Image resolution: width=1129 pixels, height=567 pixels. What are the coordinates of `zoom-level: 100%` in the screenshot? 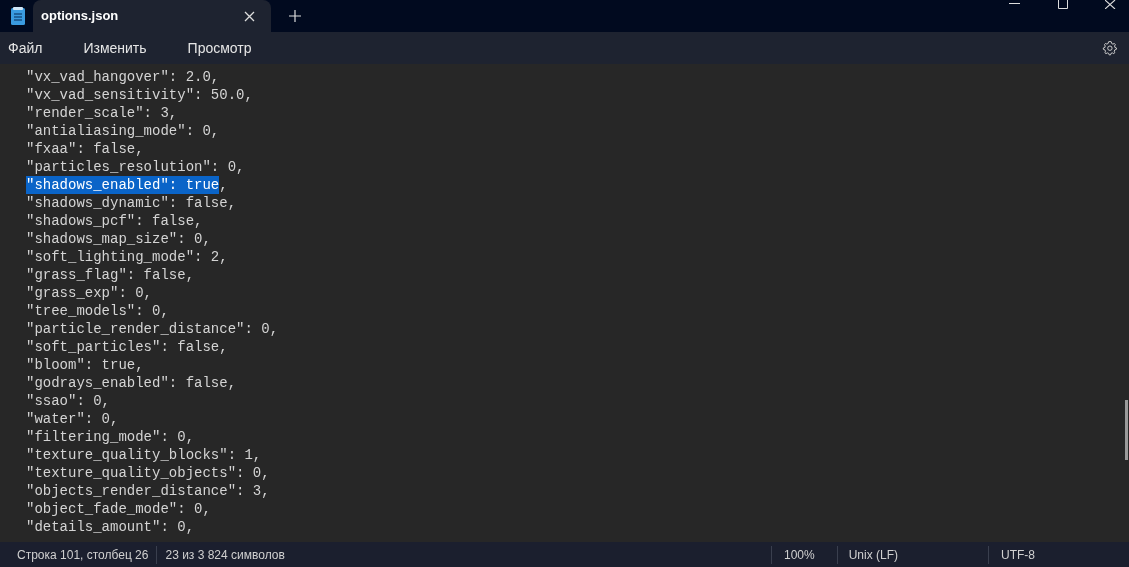 It's located at (799, 555).